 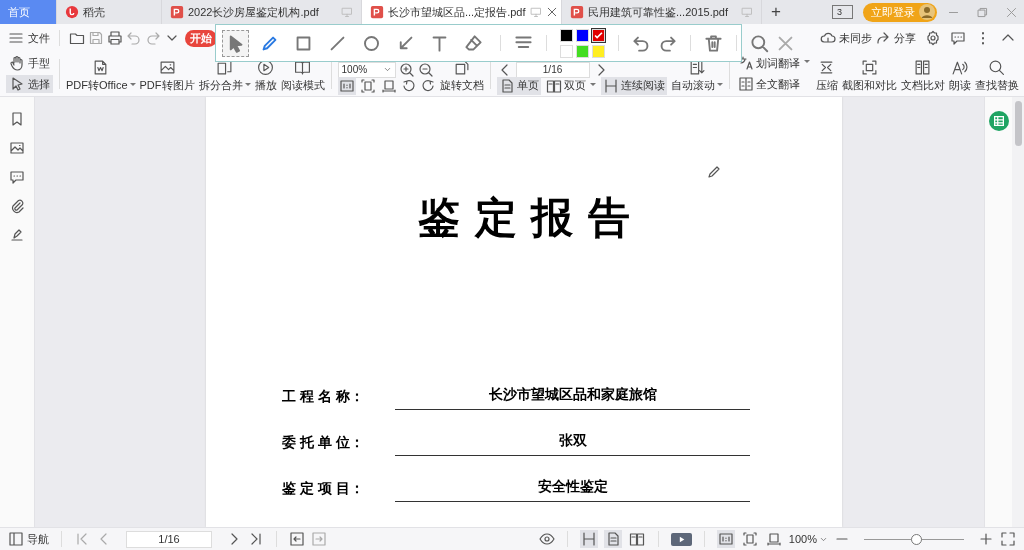 I want to click on zoom-in-icon, so click(x=406, y=69).